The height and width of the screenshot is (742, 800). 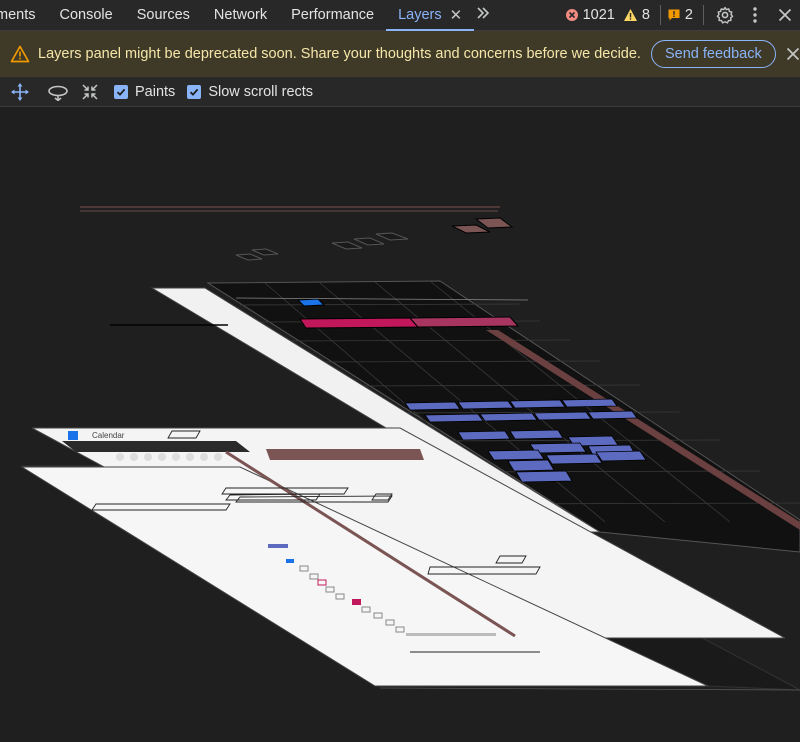 What do you see at coordinates (589, 689) in the screenshot?
I see `layer-outline` at bounding box center [589, 689].